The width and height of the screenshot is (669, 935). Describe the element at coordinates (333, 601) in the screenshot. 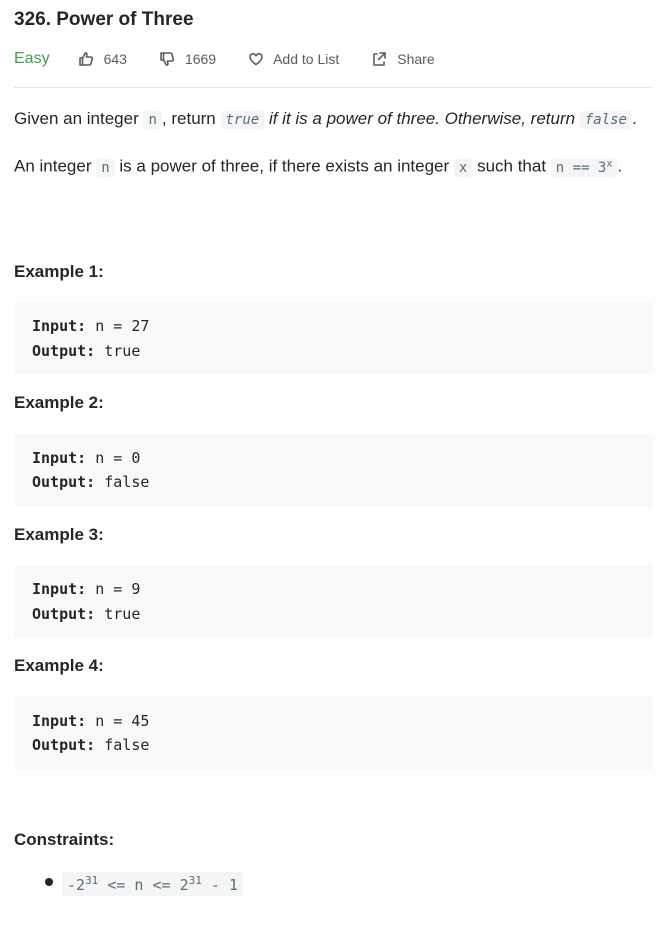

I see `example-code-block: Input: n = 9 Output: true` at that location.